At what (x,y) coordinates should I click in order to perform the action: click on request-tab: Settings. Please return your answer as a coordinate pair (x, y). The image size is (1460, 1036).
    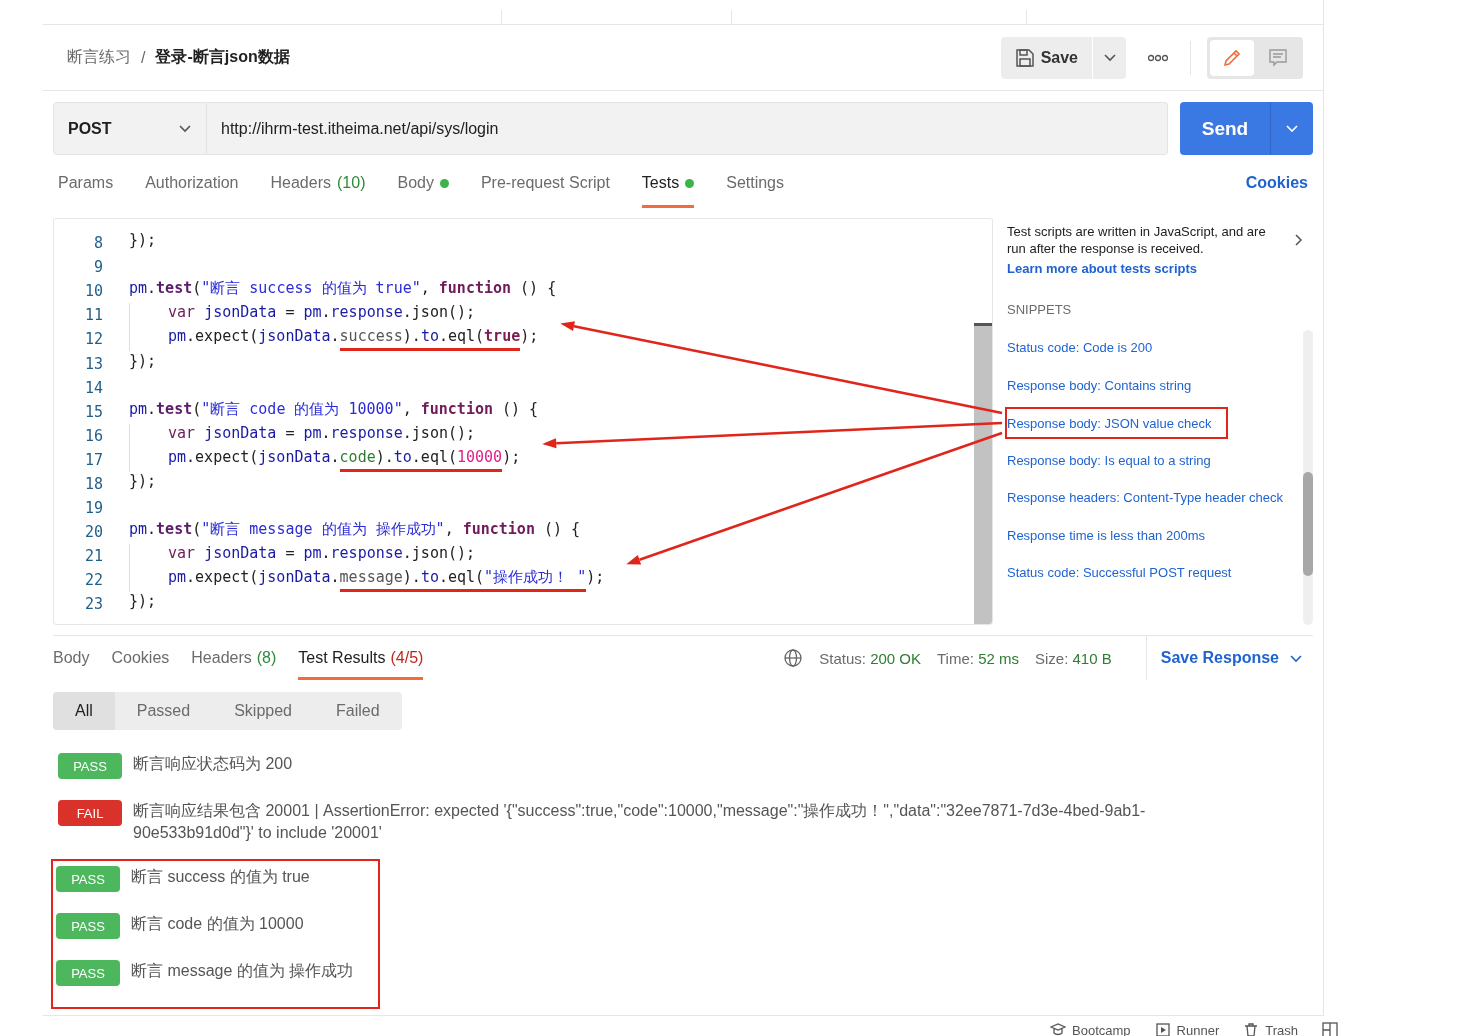
    Looking at the image, I should click on (755, 183).